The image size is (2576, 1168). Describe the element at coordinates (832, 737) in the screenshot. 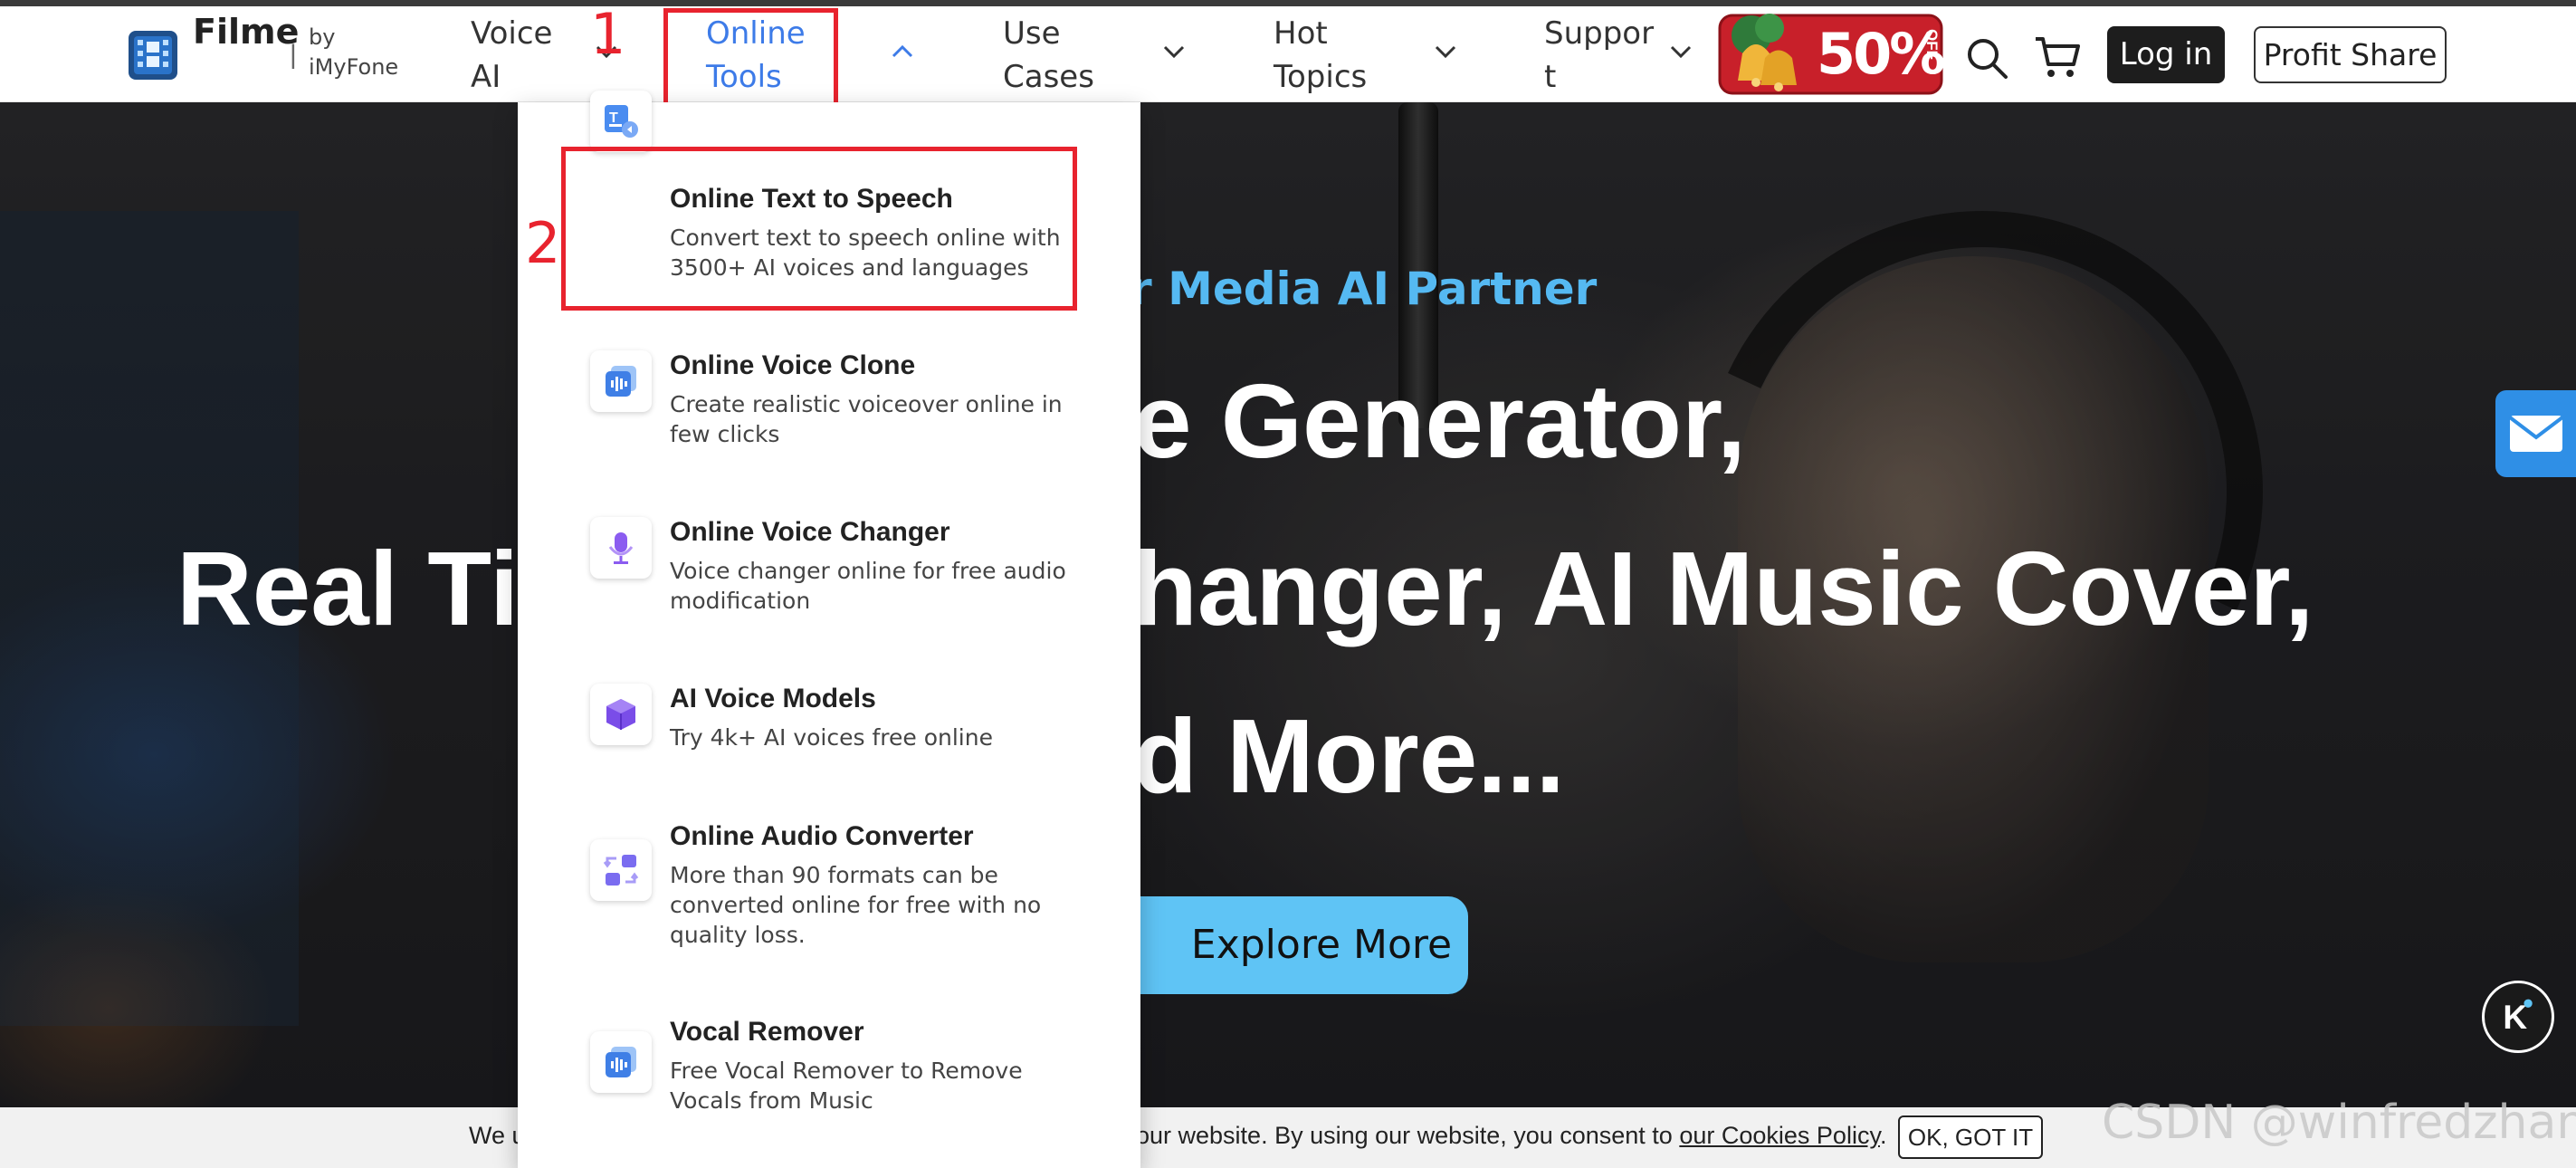

I see `dropdown-item-desc: Try 4k+ AI voices free online` at that location.